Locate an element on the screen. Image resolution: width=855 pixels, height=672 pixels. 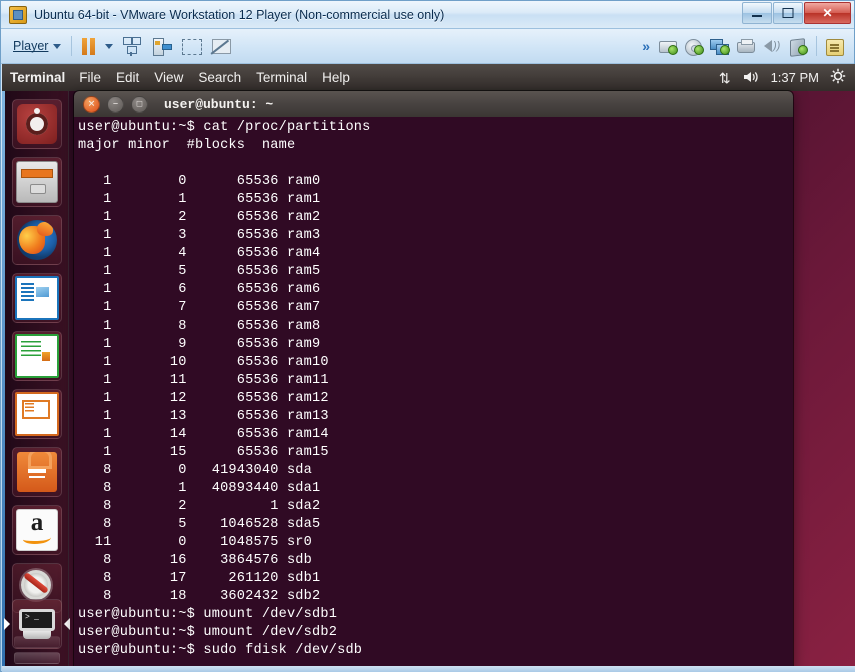
network-indicator-icon: ⇅ is located at coordinates (725, 78).